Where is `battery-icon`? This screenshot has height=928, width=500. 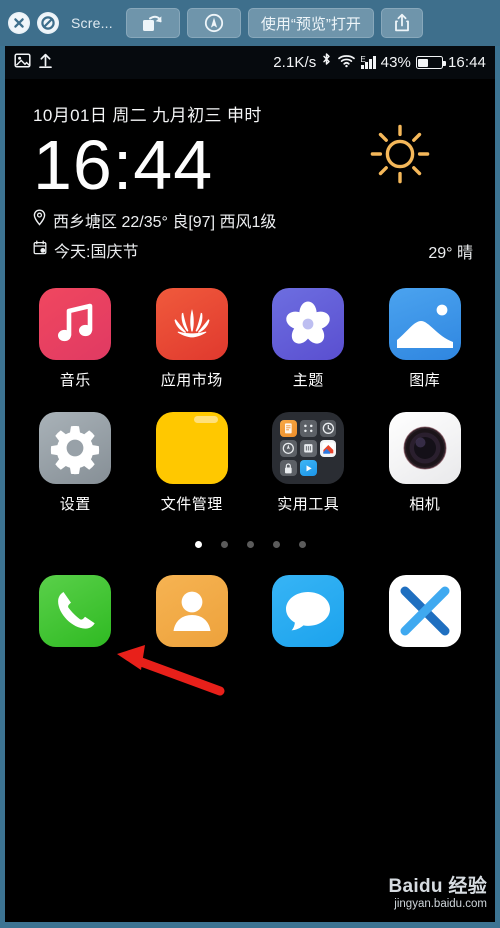 battery-icon is located at coordinates (430, 62).